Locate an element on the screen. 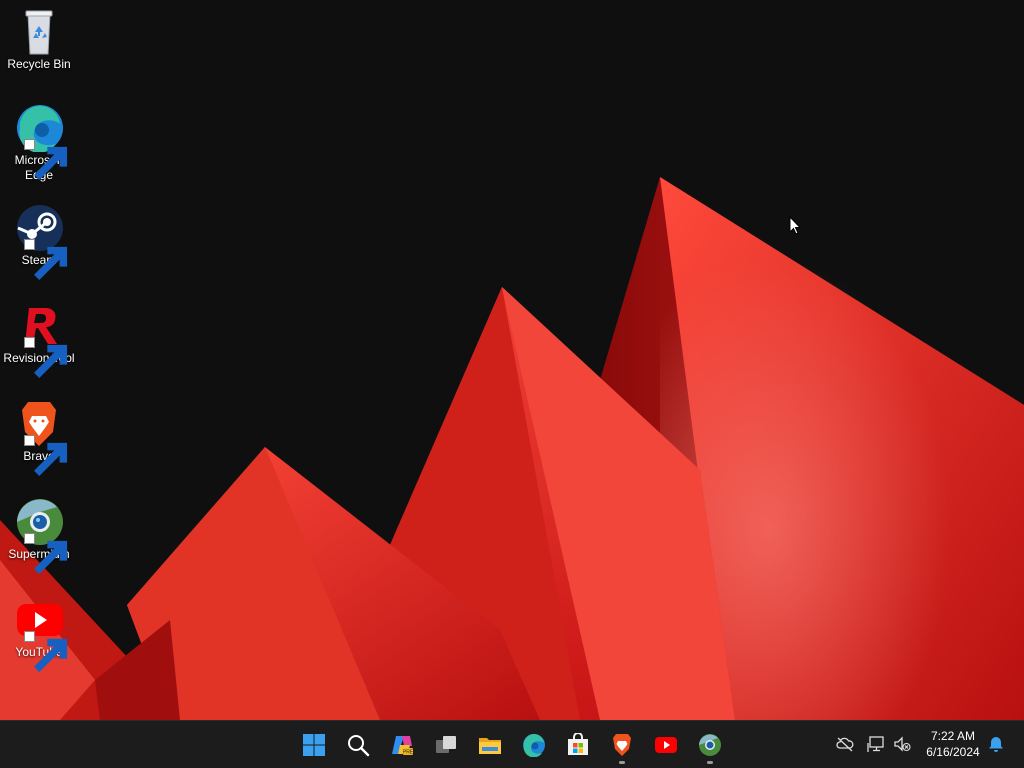  network-icon is located at coordinates (875, 744).